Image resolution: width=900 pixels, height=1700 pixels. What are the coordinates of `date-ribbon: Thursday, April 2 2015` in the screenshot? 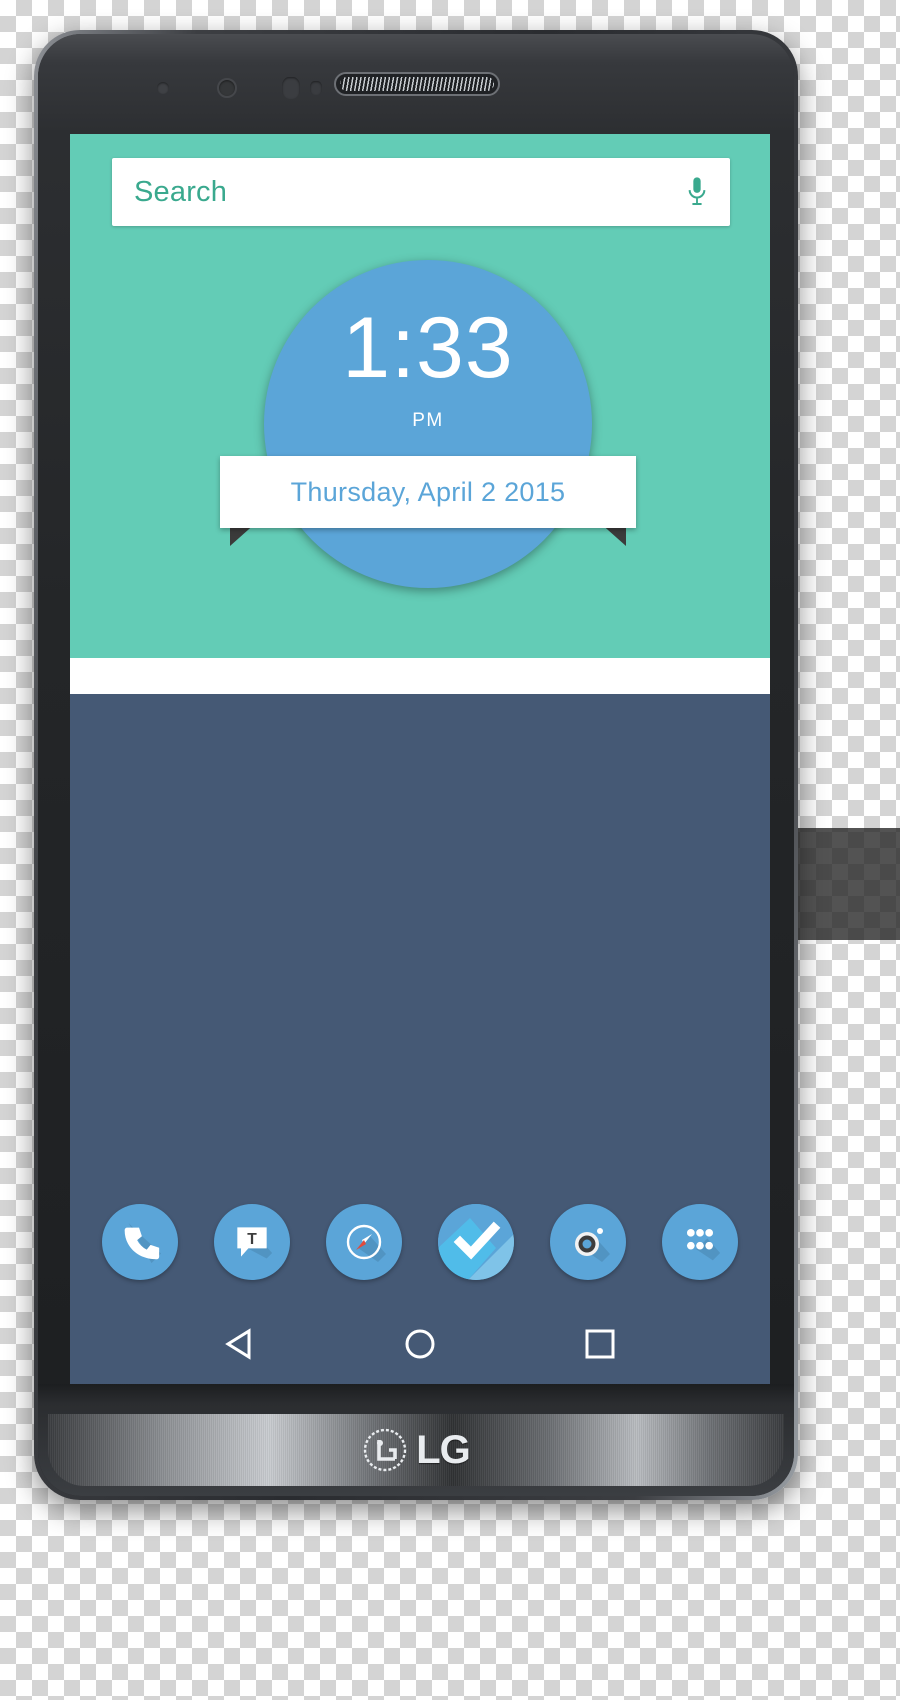 It's located at (428, 502).